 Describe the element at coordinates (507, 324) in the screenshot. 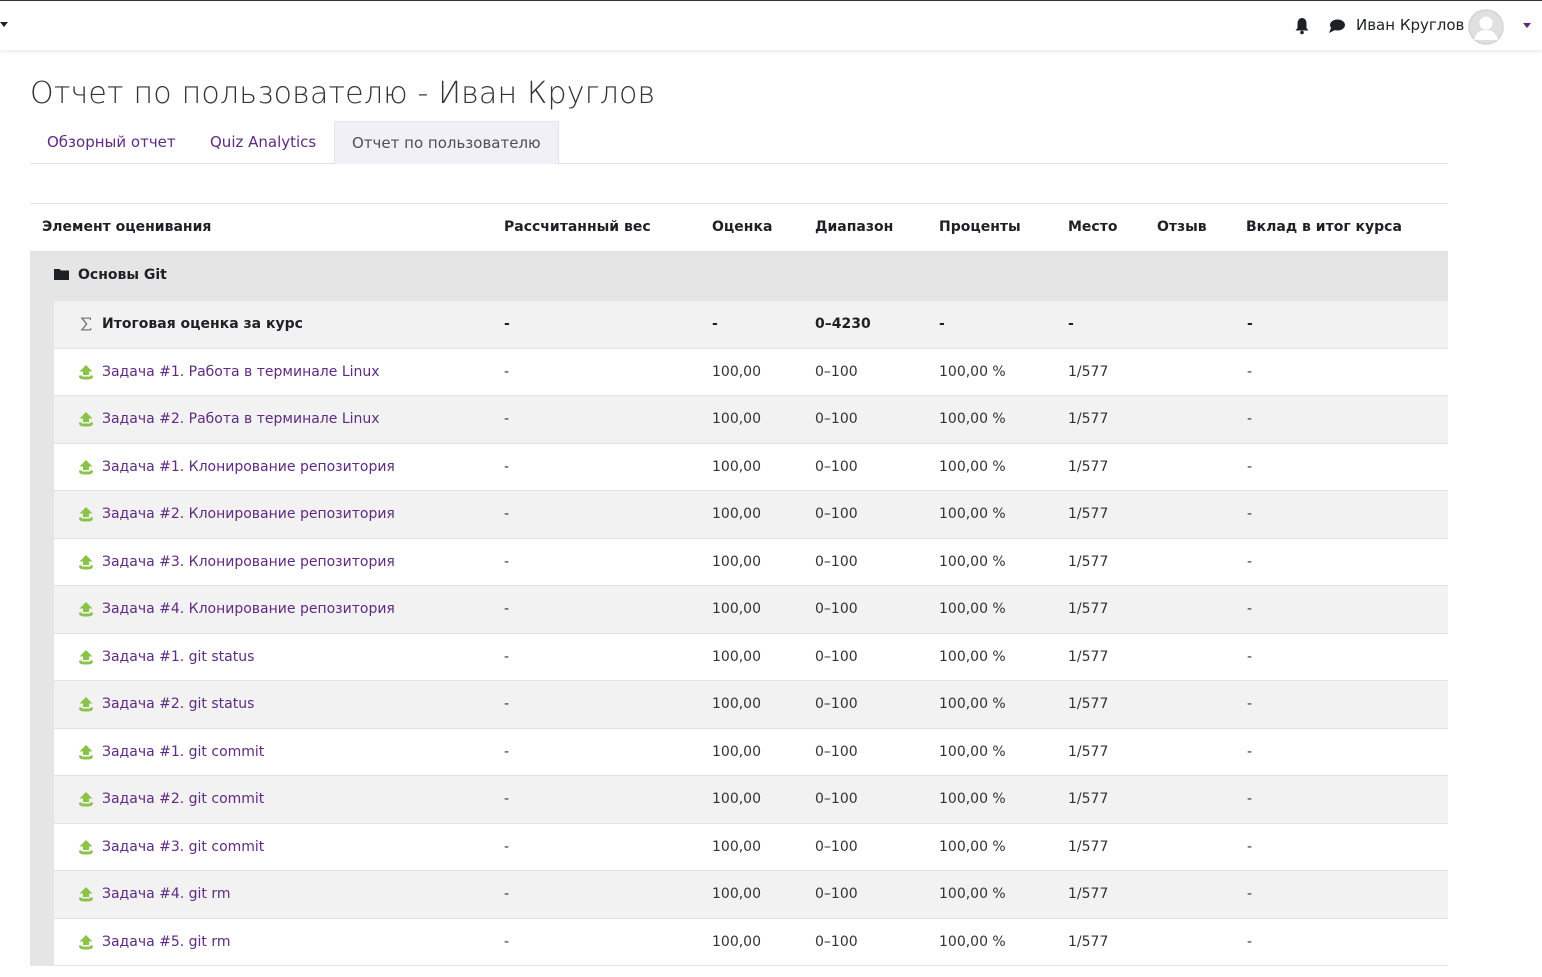

I see `total-weight: -` at that location.